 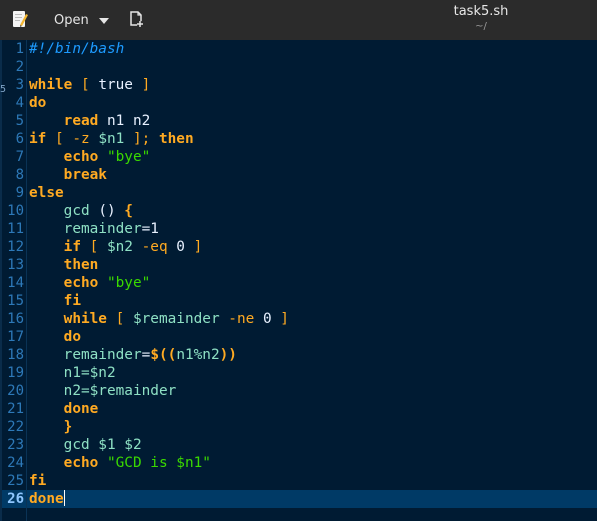 I want to click on variable-token: n1, so click(x=72, y=373).